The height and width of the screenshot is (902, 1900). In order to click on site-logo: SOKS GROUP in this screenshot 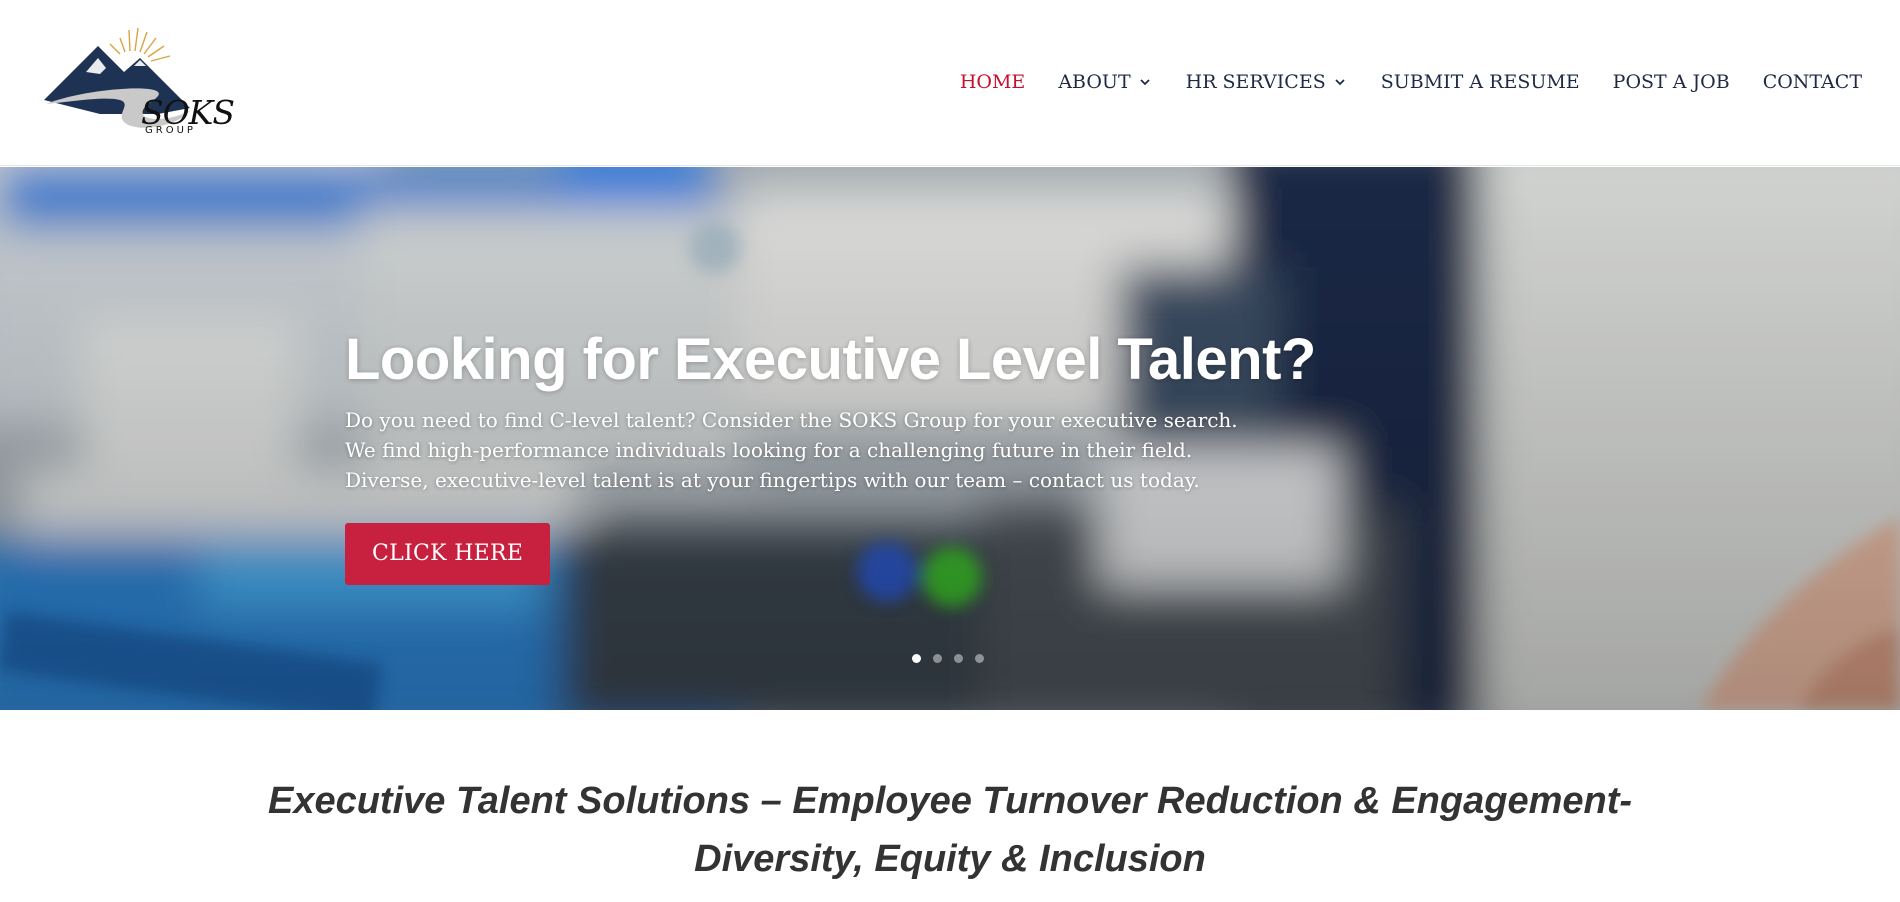, I will do `click(137, 80)`.